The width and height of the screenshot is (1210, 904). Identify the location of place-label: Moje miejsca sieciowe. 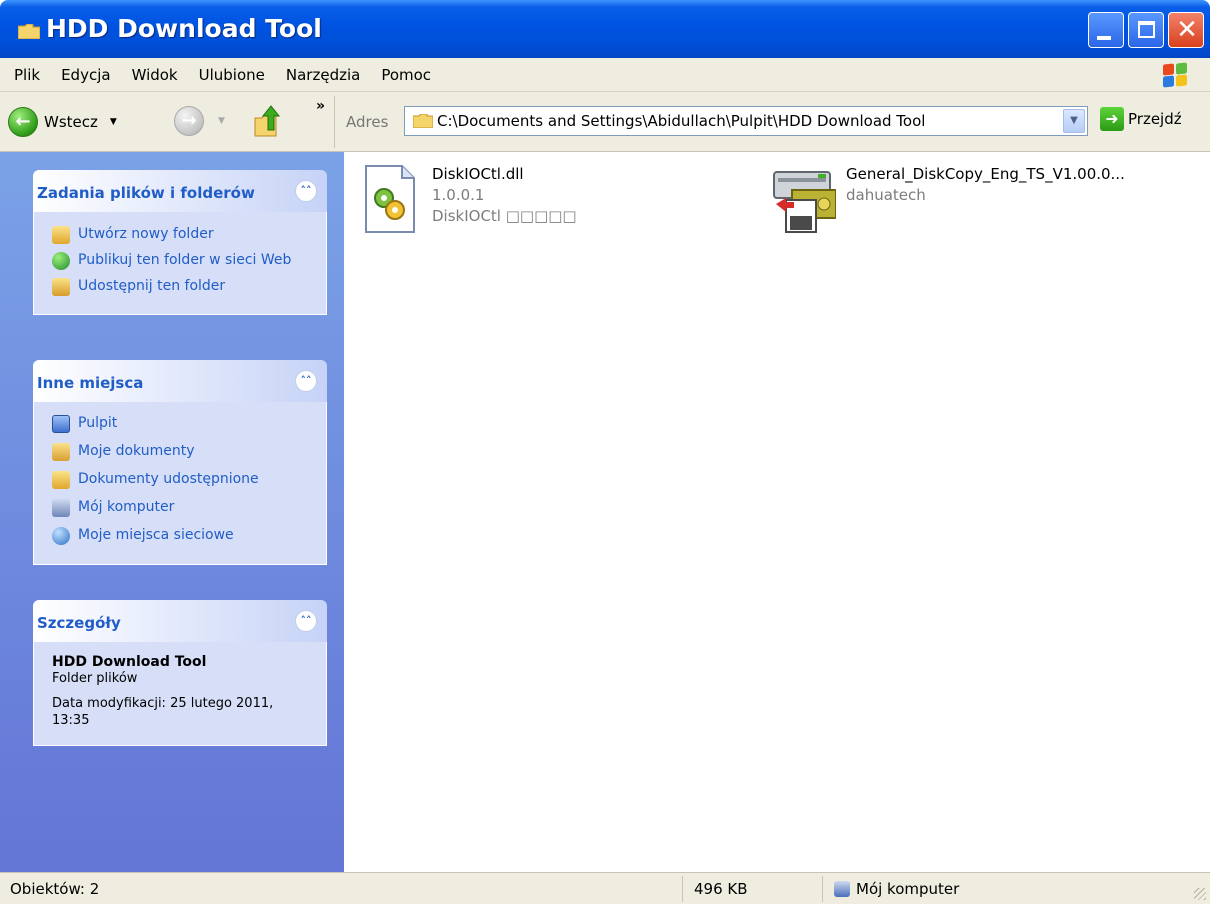
(156, 535).